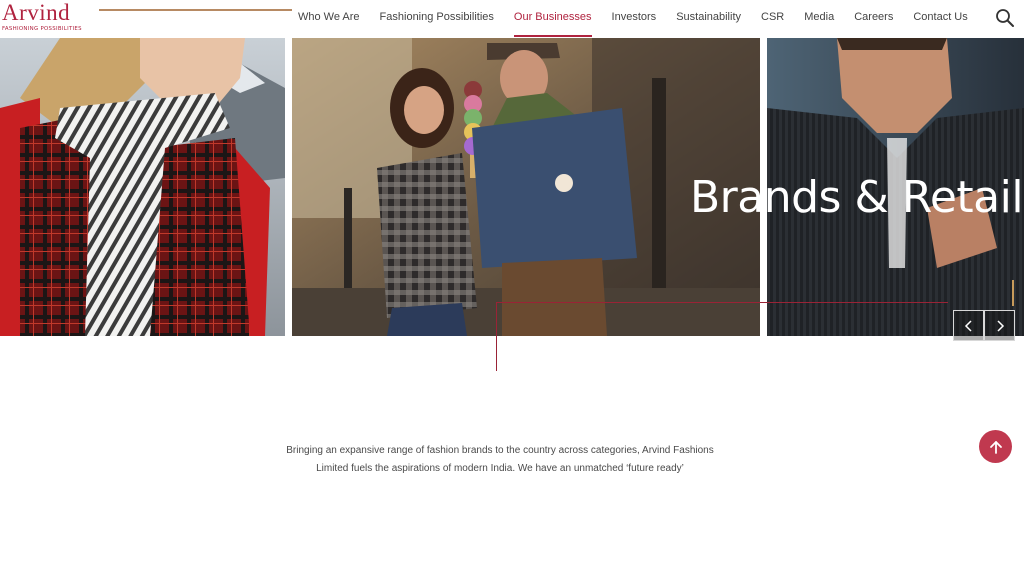 This screenshot has height=576, width=1024. What do you see at coordinates (772, 19) in the screenshot?
I see `nav-item-csr: CSR` at bounding box center [772, 19].